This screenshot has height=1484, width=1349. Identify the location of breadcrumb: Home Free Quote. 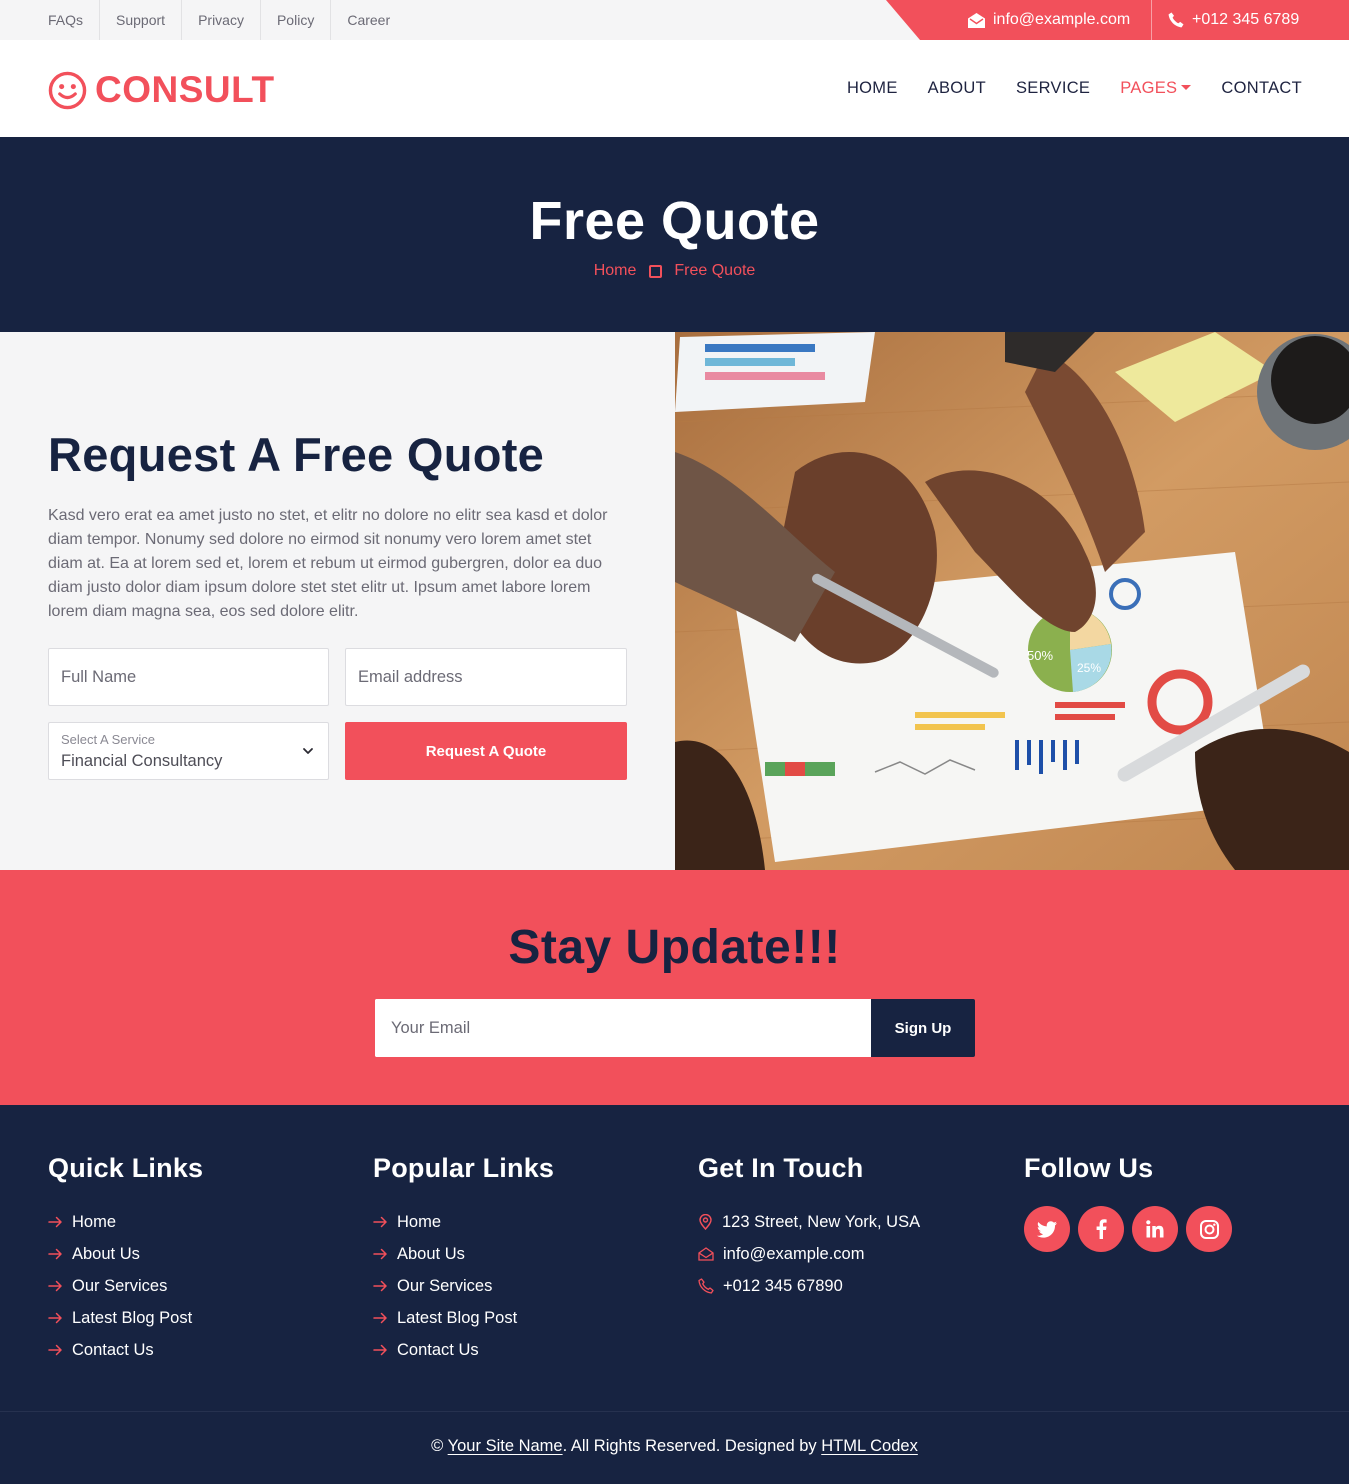
(674, 271).